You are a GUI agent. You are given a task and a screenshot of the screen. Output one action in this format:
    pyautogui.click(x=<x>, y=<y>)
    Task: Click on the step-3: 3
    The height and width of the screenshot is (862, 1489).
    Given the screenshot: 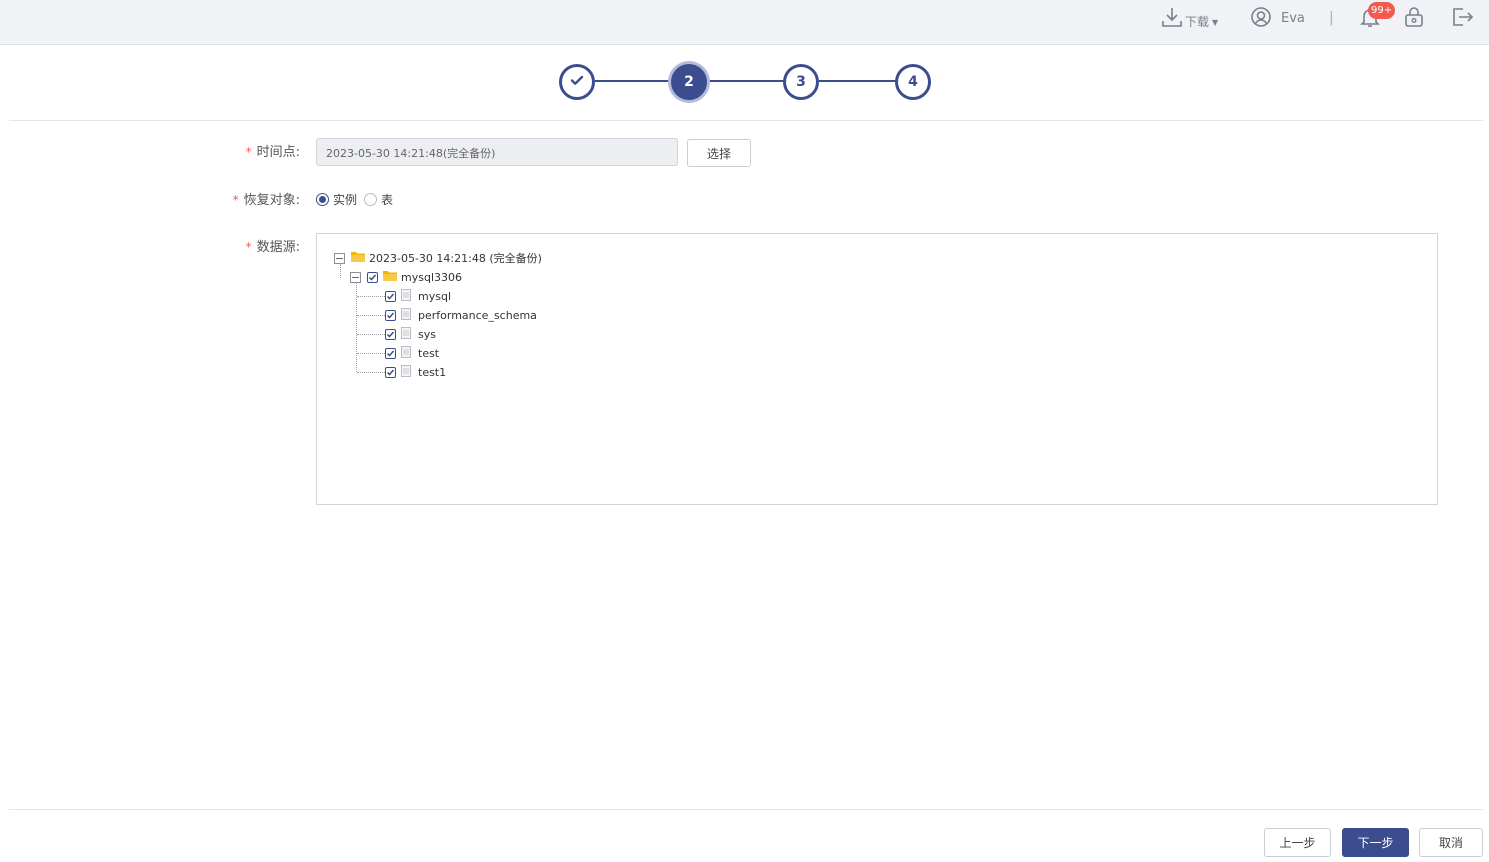 What is the action you would take?
    pyautogui.click(x=801, y=82)
    